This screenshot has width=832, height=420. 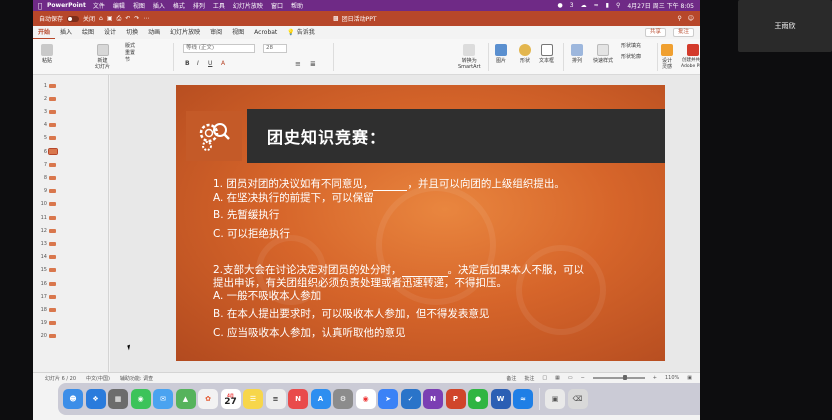 I want to click on align-button: ≣, so click(x=313, y=64).